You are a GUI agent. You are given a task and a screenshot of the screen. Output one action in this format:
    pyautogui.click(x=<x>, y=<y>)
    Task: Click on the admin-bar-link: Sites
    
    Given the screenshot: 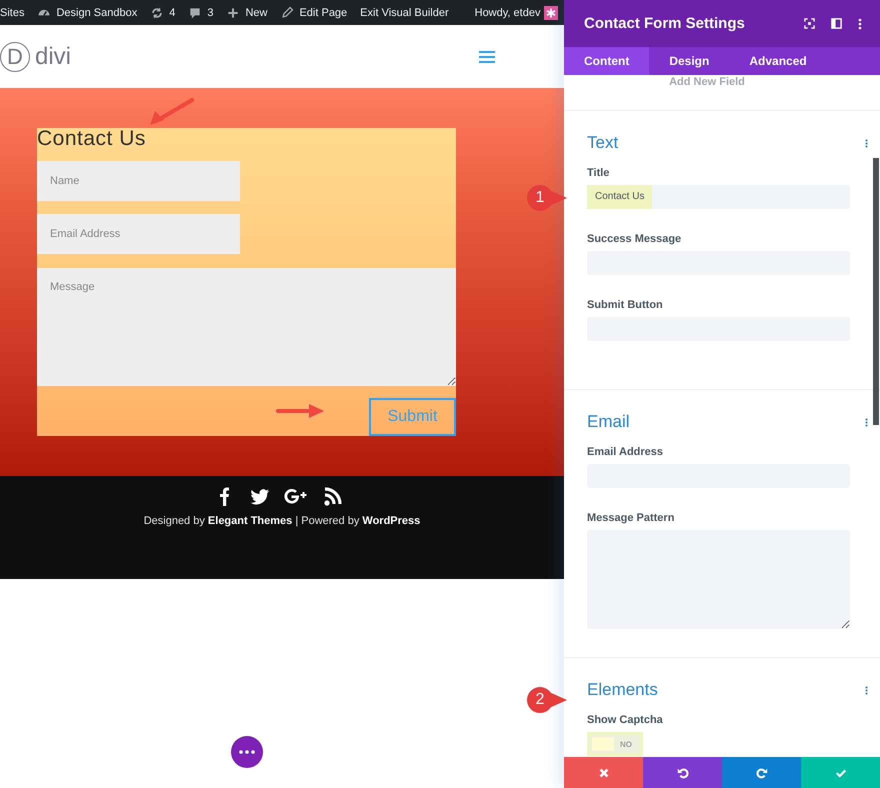 What is the action you would take?
    pyautogui.click(x=12, y=12)
    